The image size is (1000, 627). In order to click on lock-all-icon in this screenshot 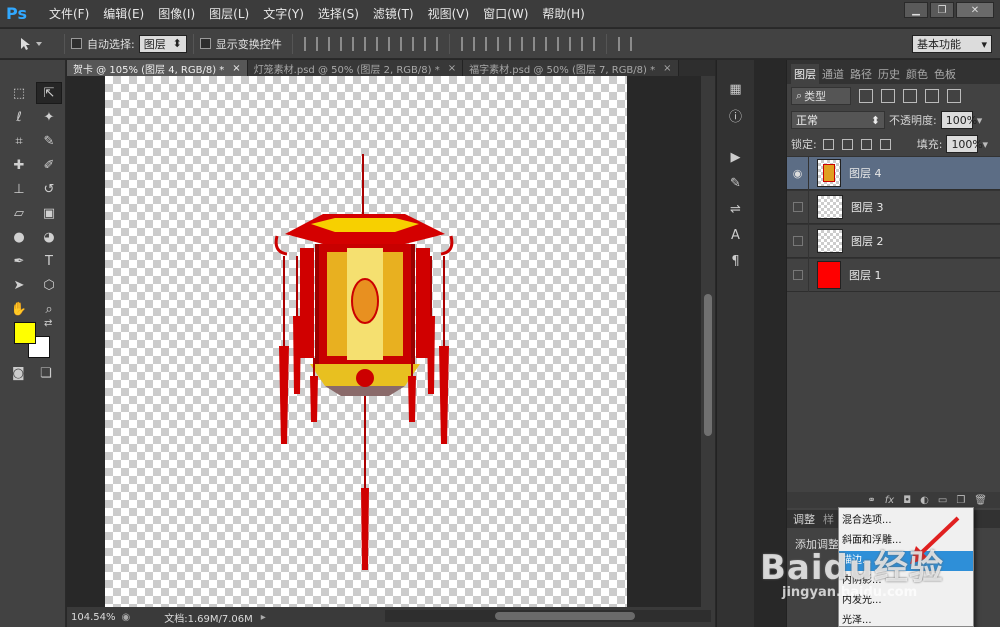, I will do `click(885, 144)`.